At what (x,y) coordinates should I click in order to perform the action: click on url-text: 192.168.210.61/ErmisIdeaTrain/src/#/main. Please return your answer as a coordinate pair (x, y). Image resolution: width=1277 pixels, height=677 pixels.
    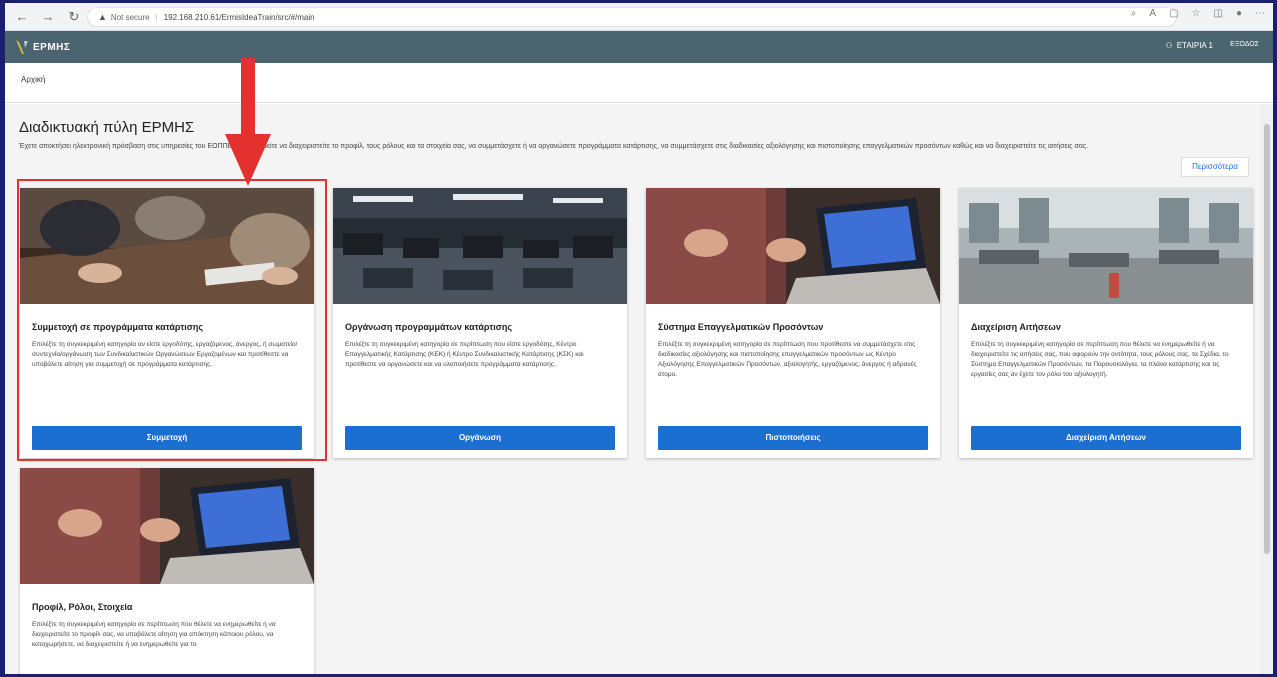
    Looking at the image, I should click on (239, 17).